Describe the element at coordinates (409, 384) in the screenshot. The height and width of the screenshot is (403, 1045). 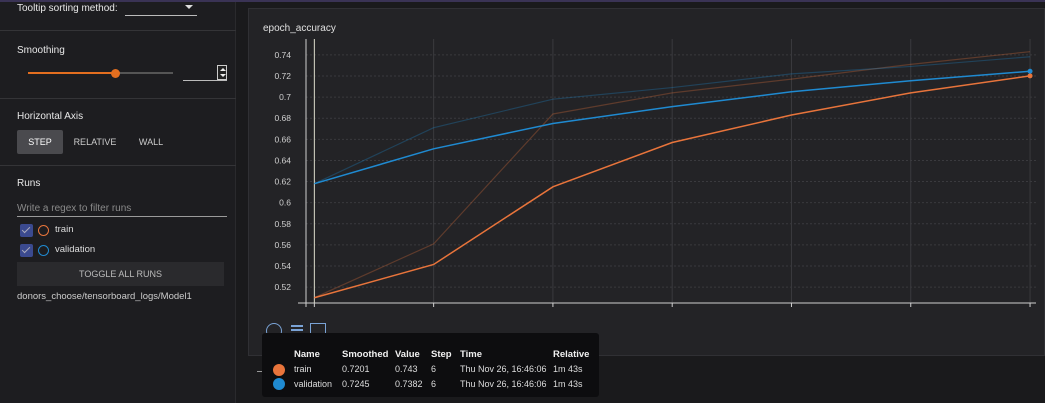
I see `tooltip-row-validation-value: 0.7382` at that location.